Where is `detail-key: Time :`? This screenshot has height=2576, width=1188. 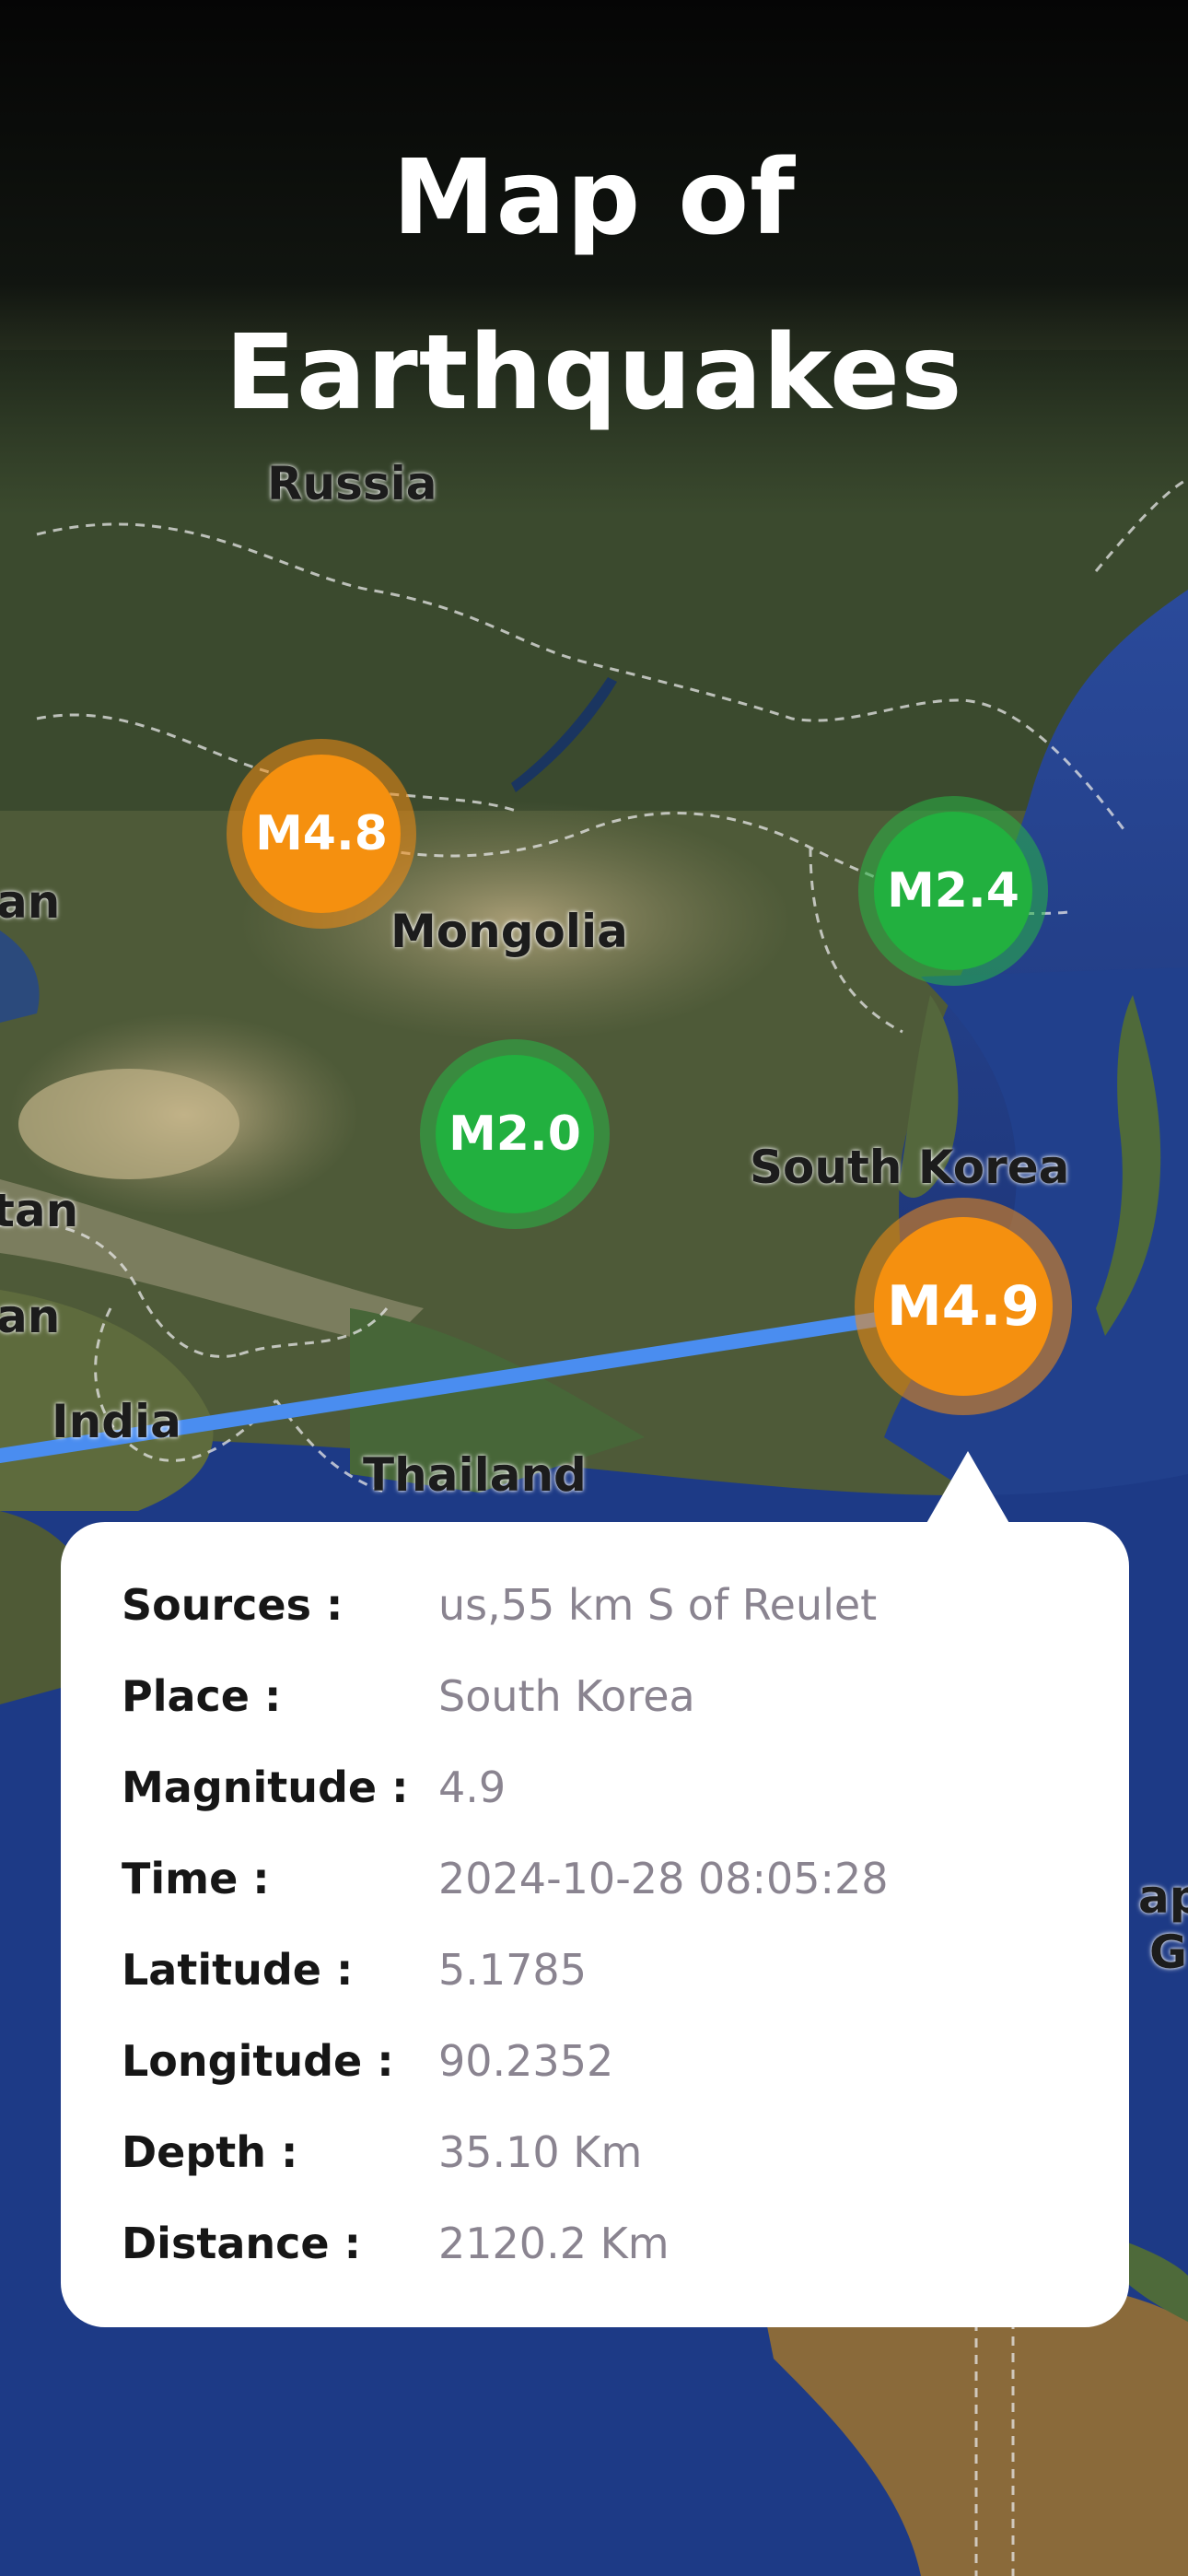 detail-key: Time : is located at coordinates (196, 1878).